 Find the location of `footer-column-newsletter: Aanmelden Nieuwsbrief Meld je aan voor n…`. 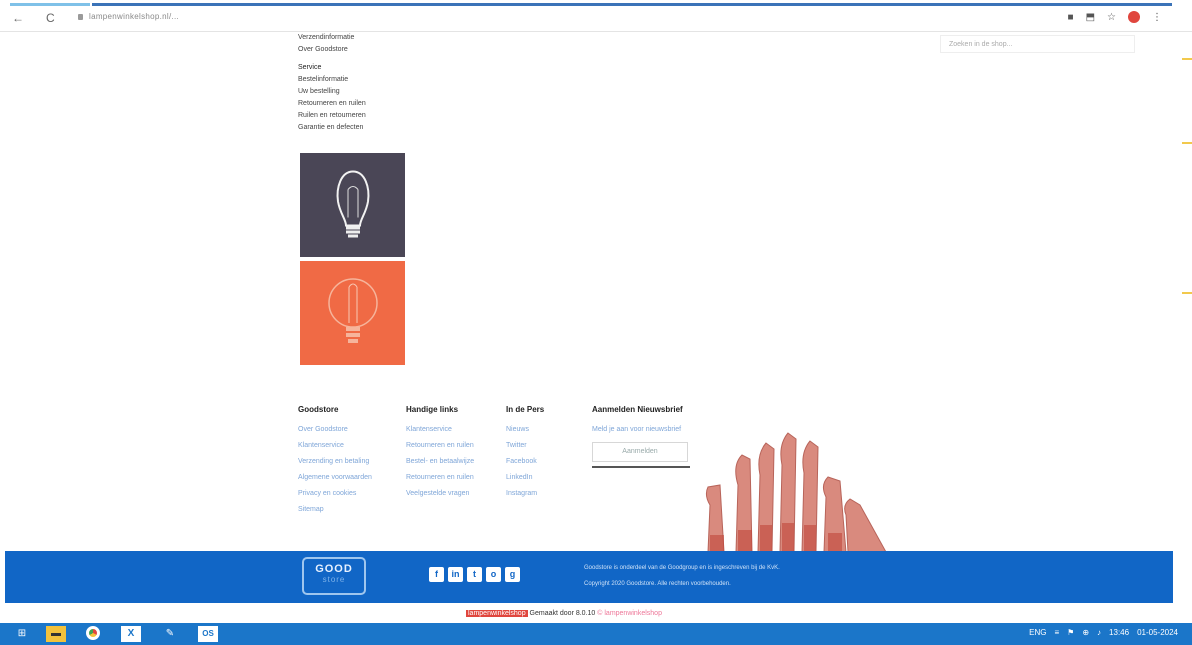

footer-column-newsletter: Aanmelden Nieuwsbrief Meld je aan voor n… is located at coordinates (641, 435).